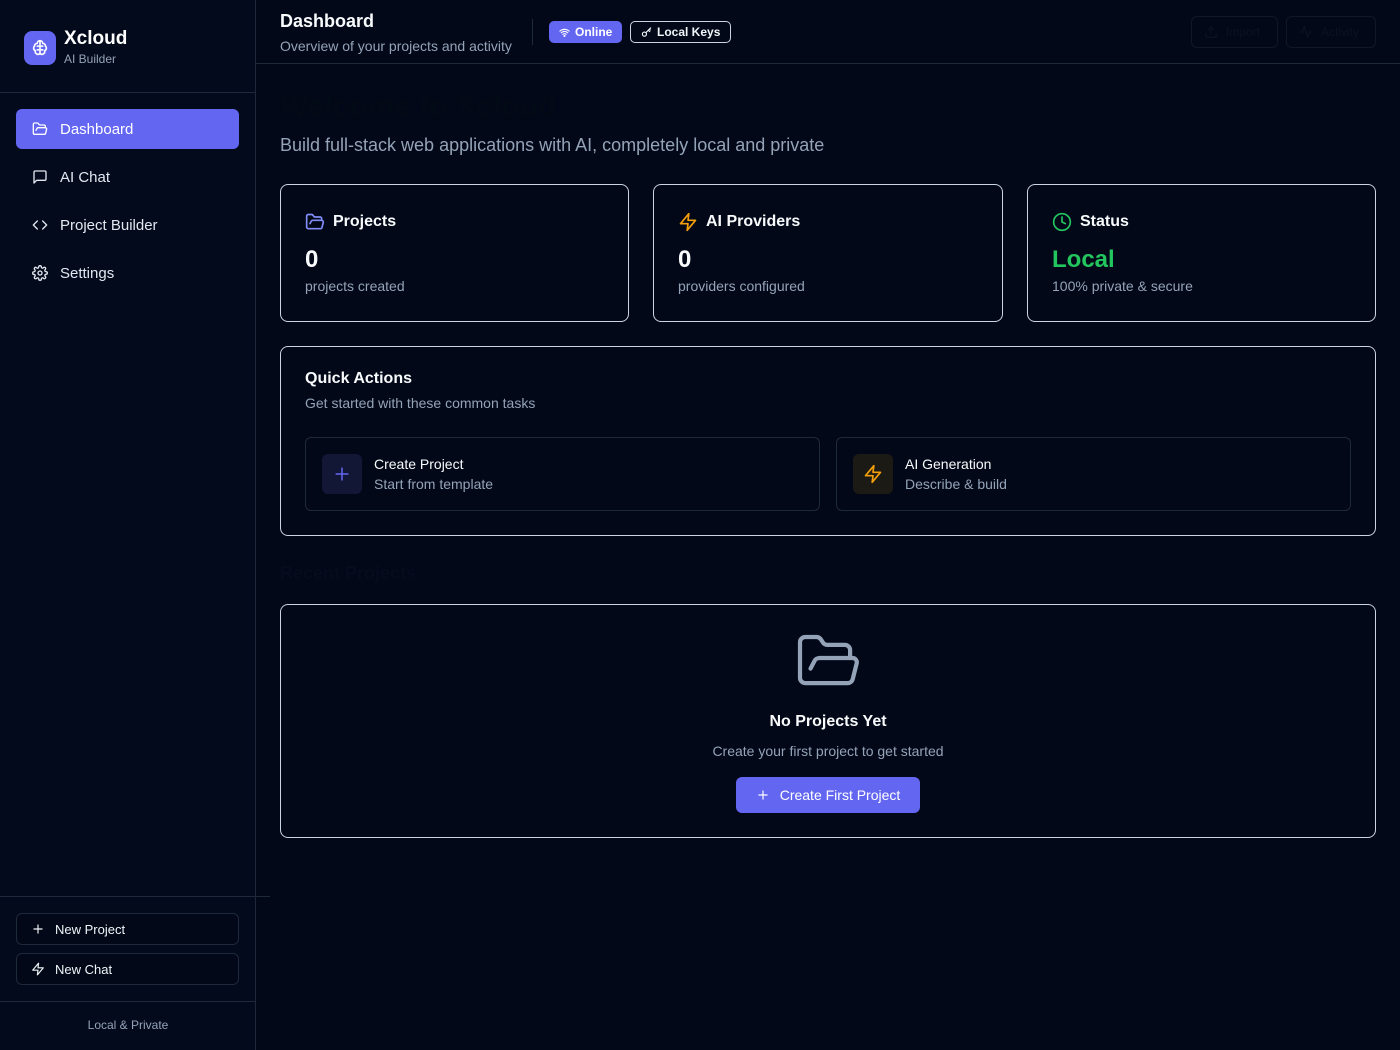  What do you see at coordinates (689, 32) in the screenshot?
I see `local-keys-badge-label: Local Keys` at bounding box center [689, 32].